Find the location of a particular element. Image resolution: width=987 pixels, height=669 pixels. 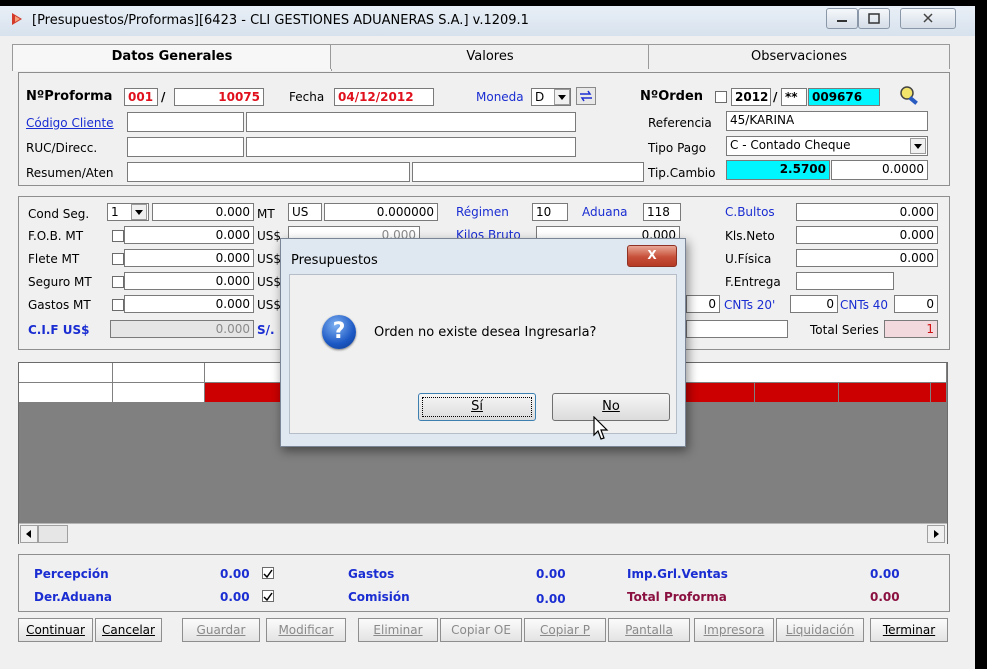

orden-slash: / is located at coordinates (775, 97).